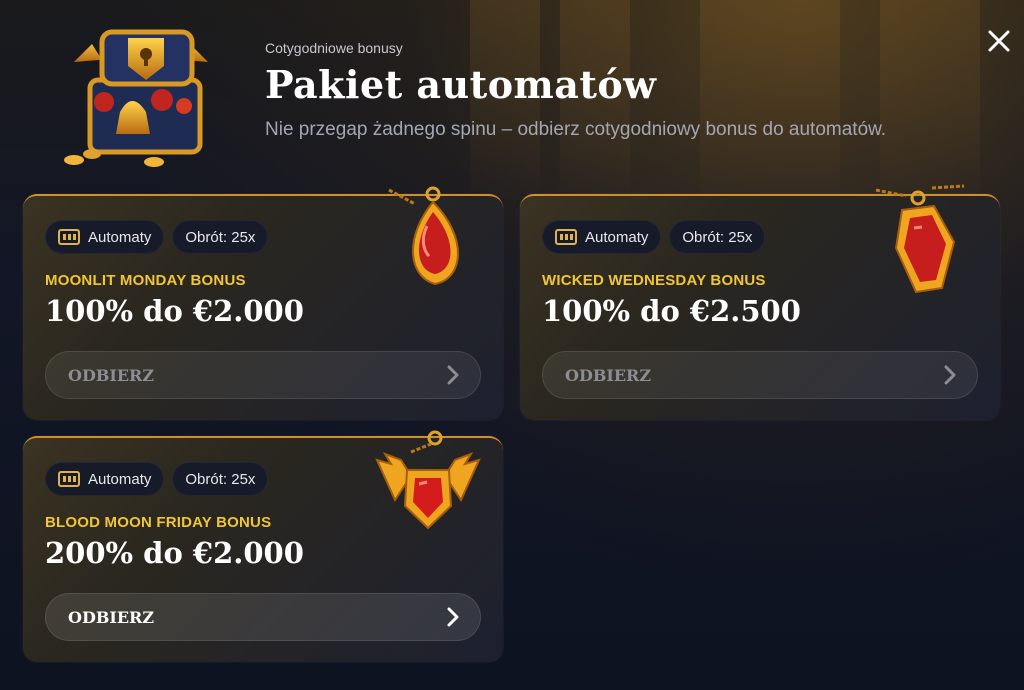 Image resolution: width=1024 pixels, height=690 pixels. What do you see at coordinates (136, 98) in the screenshot?
I see `treasure-chest-icon` at bounding box center [136, 98].